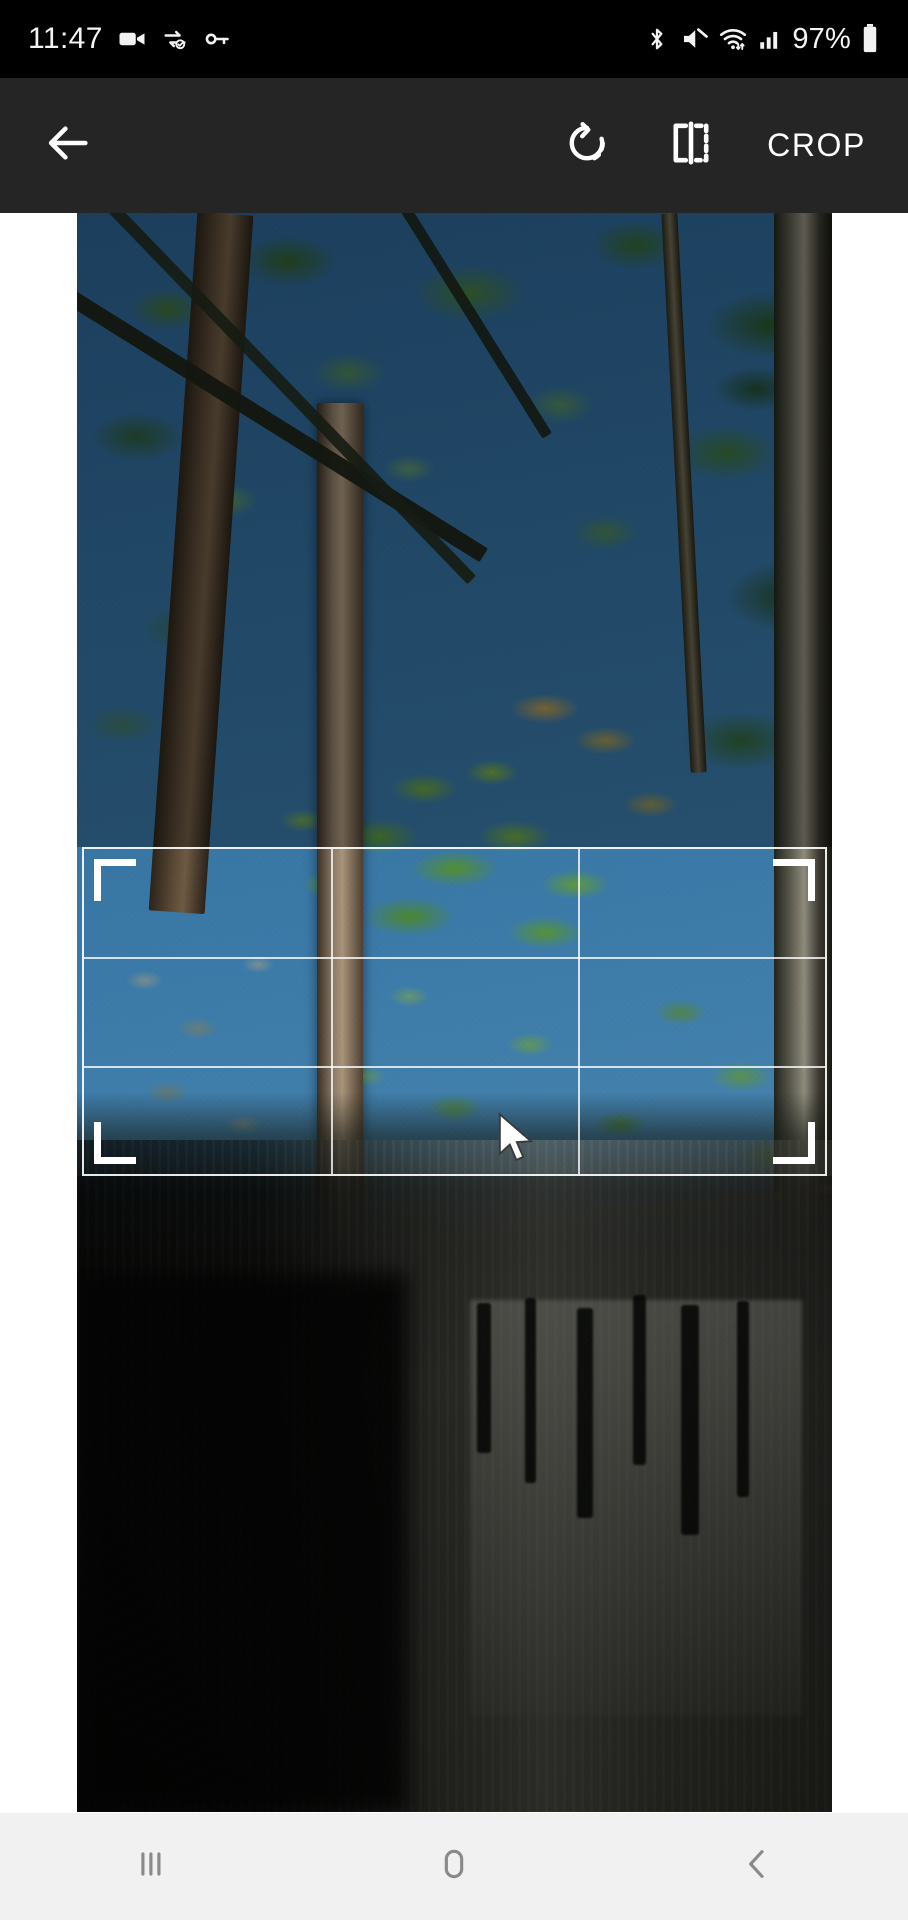  What do you see at coordinates (794, 1143) in the screenshot?
I see `crop-handle-bottom-right` at bounding box center [794, 1143].